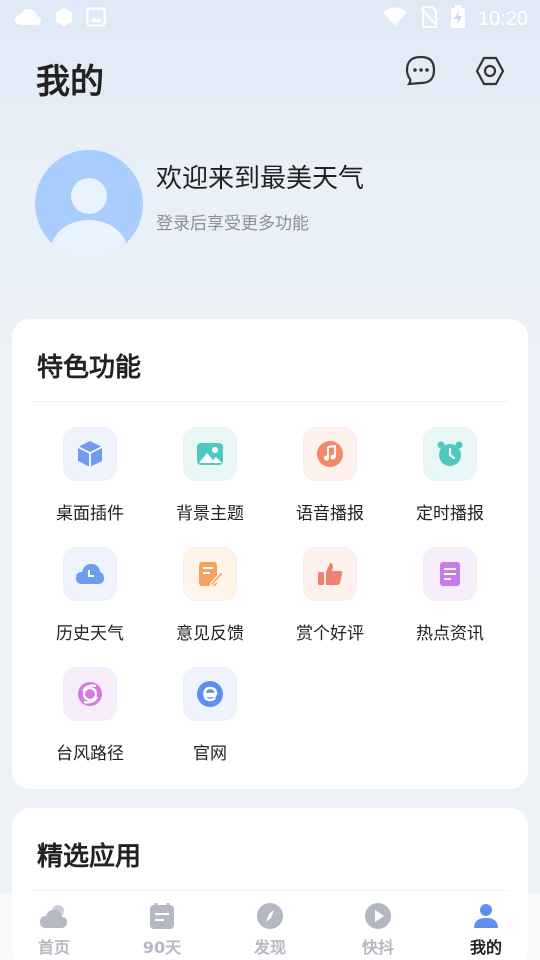 Image resolution: width=540 pixels, height=960 pixels. Describe the element at coordinates (502, 18) in the screenshot. I see `clock-time: 10:20` at that location.